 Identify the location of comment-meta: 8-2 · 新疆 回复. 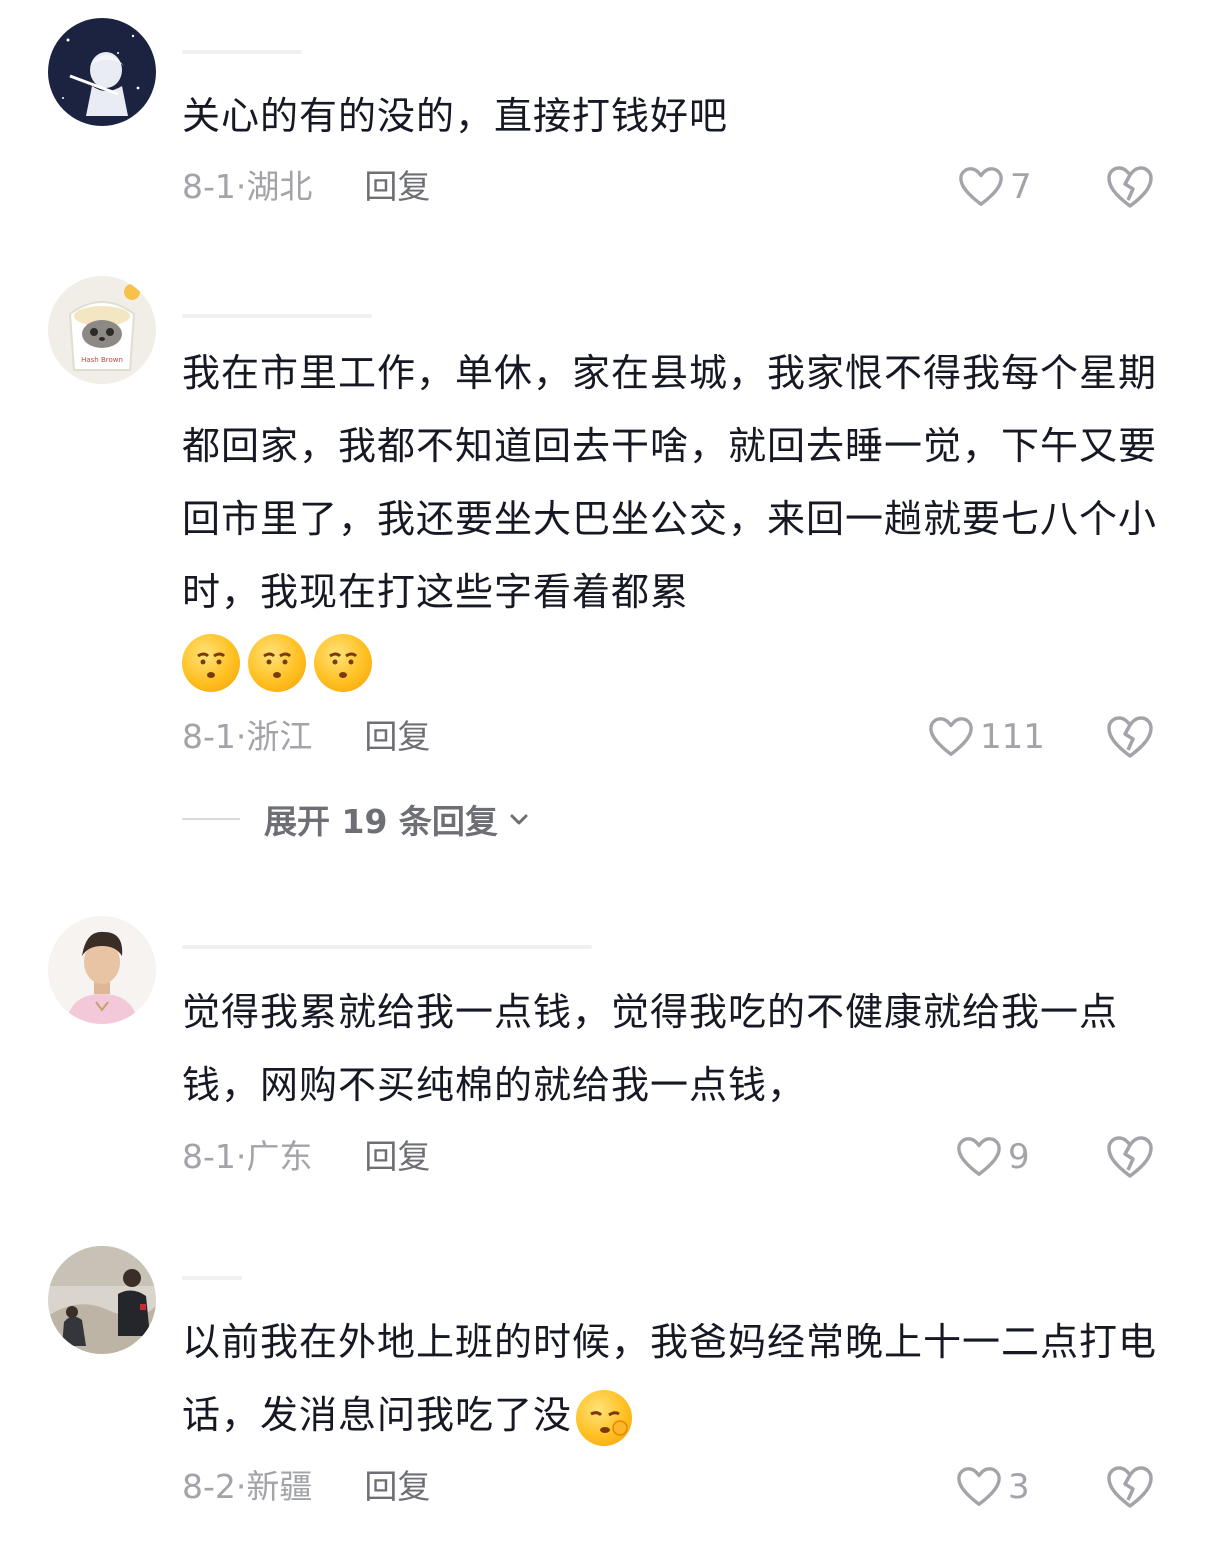
(306, 1487).